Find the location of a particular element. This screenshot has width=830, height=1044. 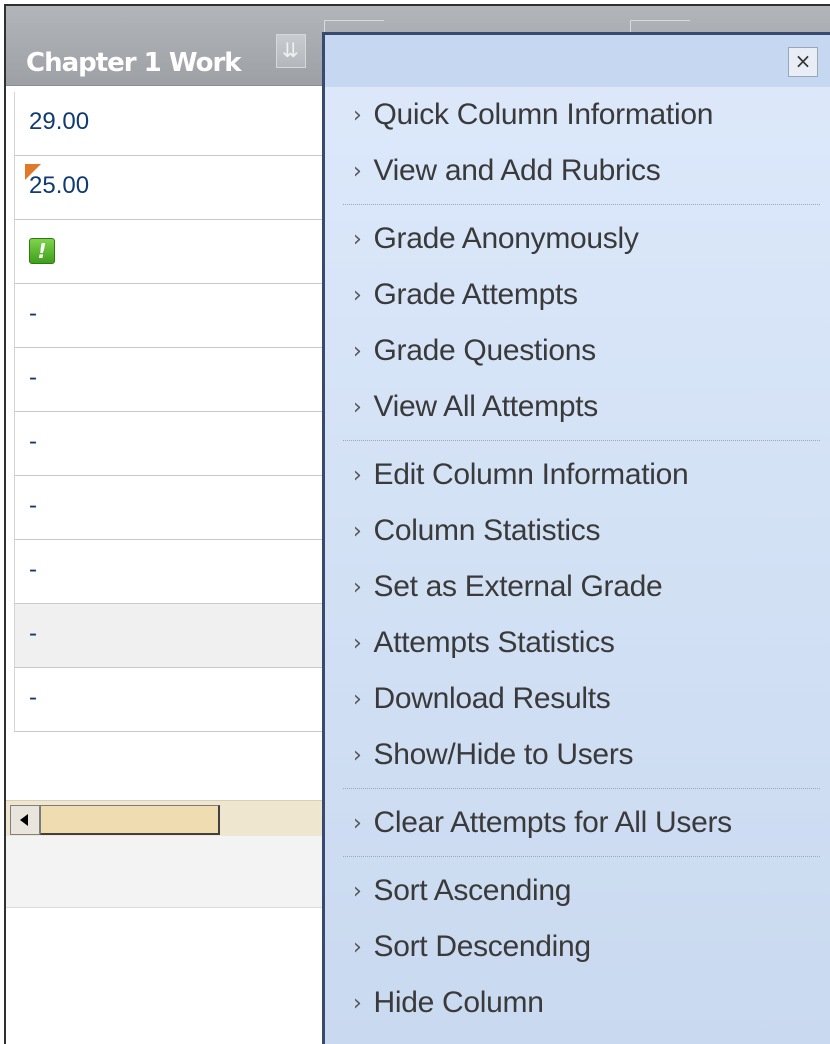

menu-item-label: Clear Attempts for All Users is located at coordinates (553, 822).